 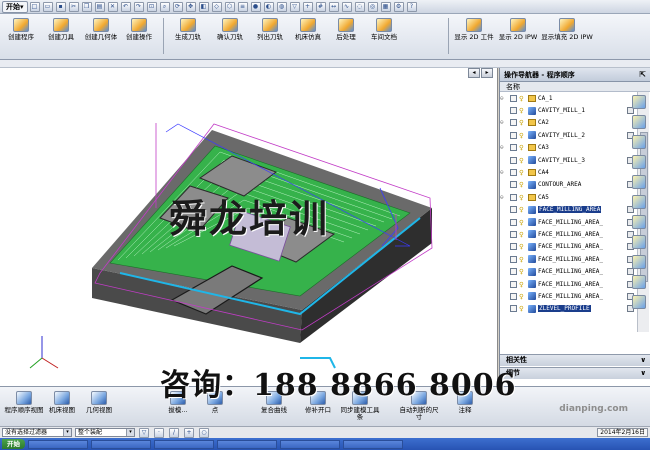 What do you see at coordinates (47, 6) in the screenshot?
I see `open-folder-icon: ▭` at bounding box center [47, 6].